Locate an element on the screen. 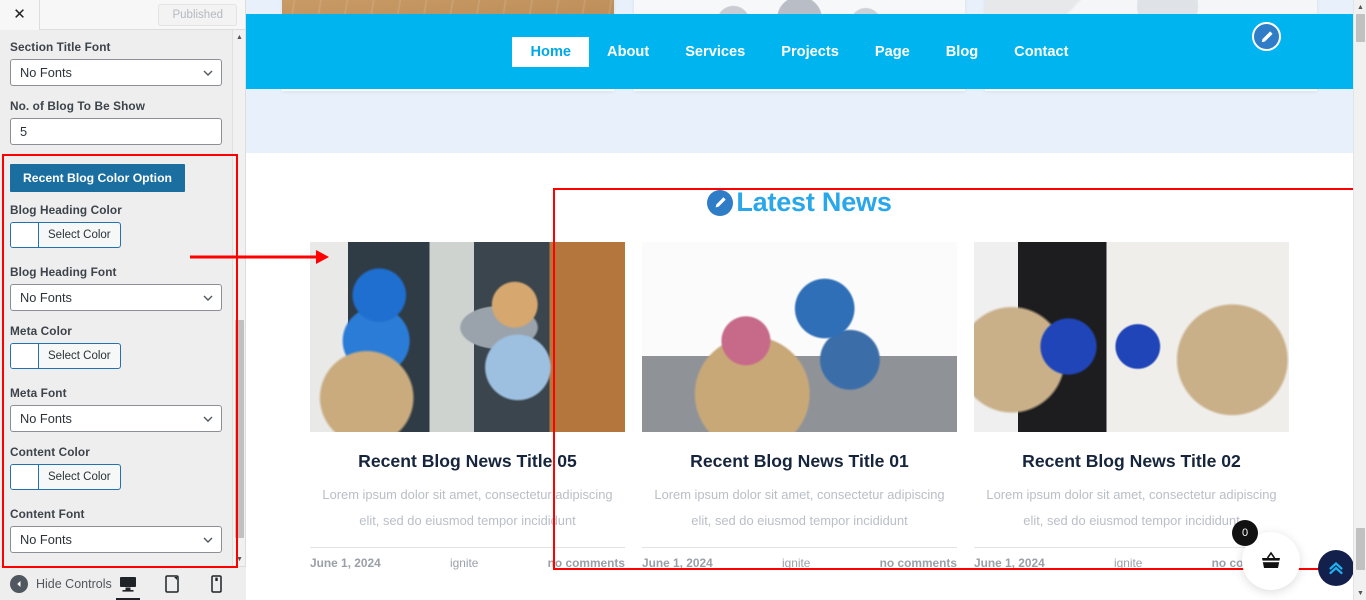  nav-item-home: Home is located at coordinates (551, 51).